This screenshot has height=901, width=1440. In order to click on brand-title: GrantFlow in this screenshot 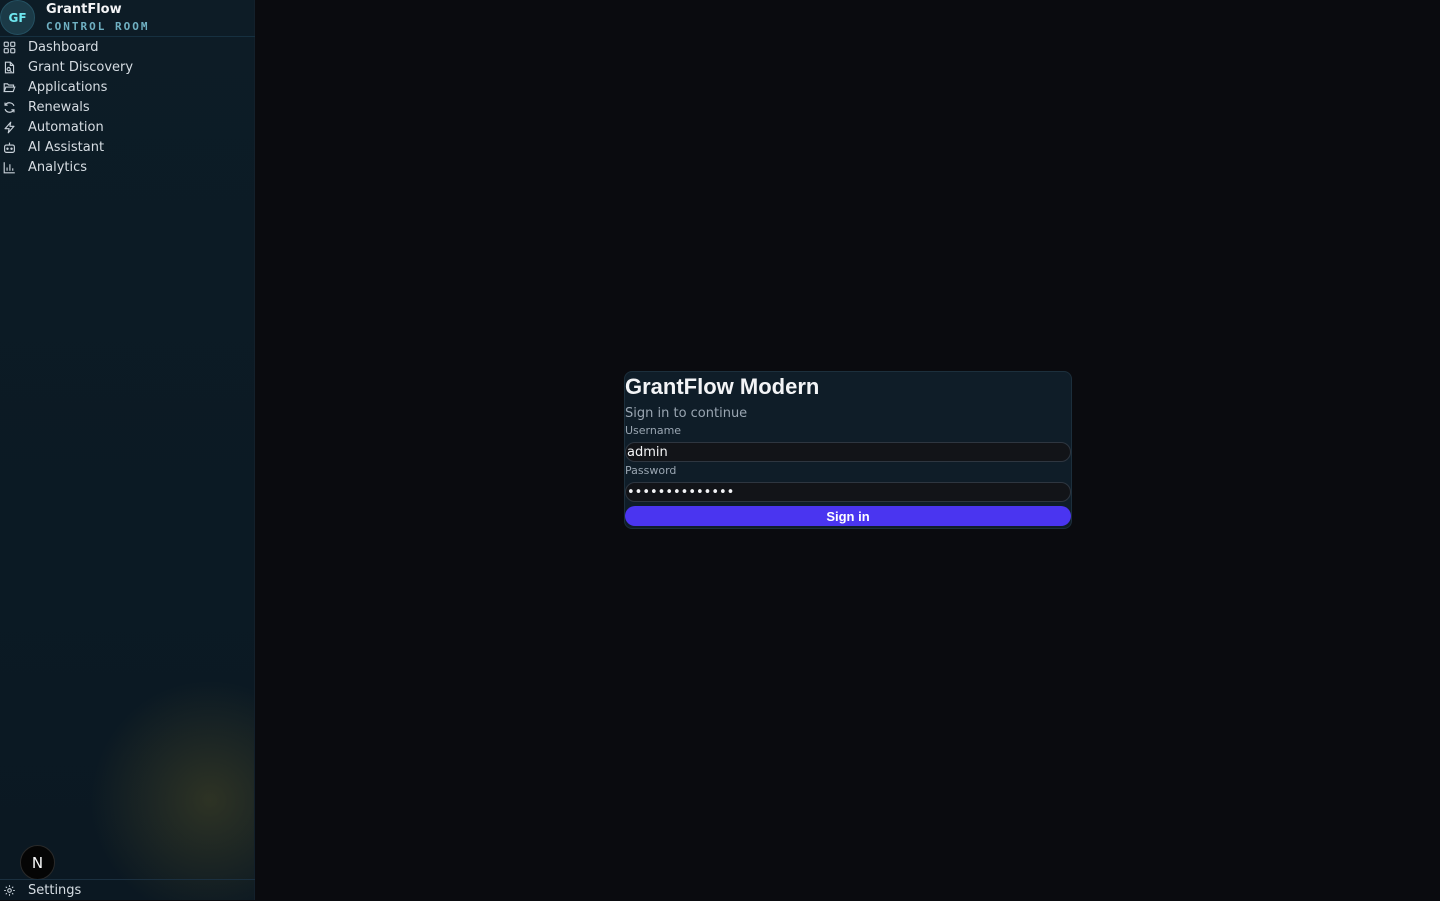, I will do `click(84, 9)`.